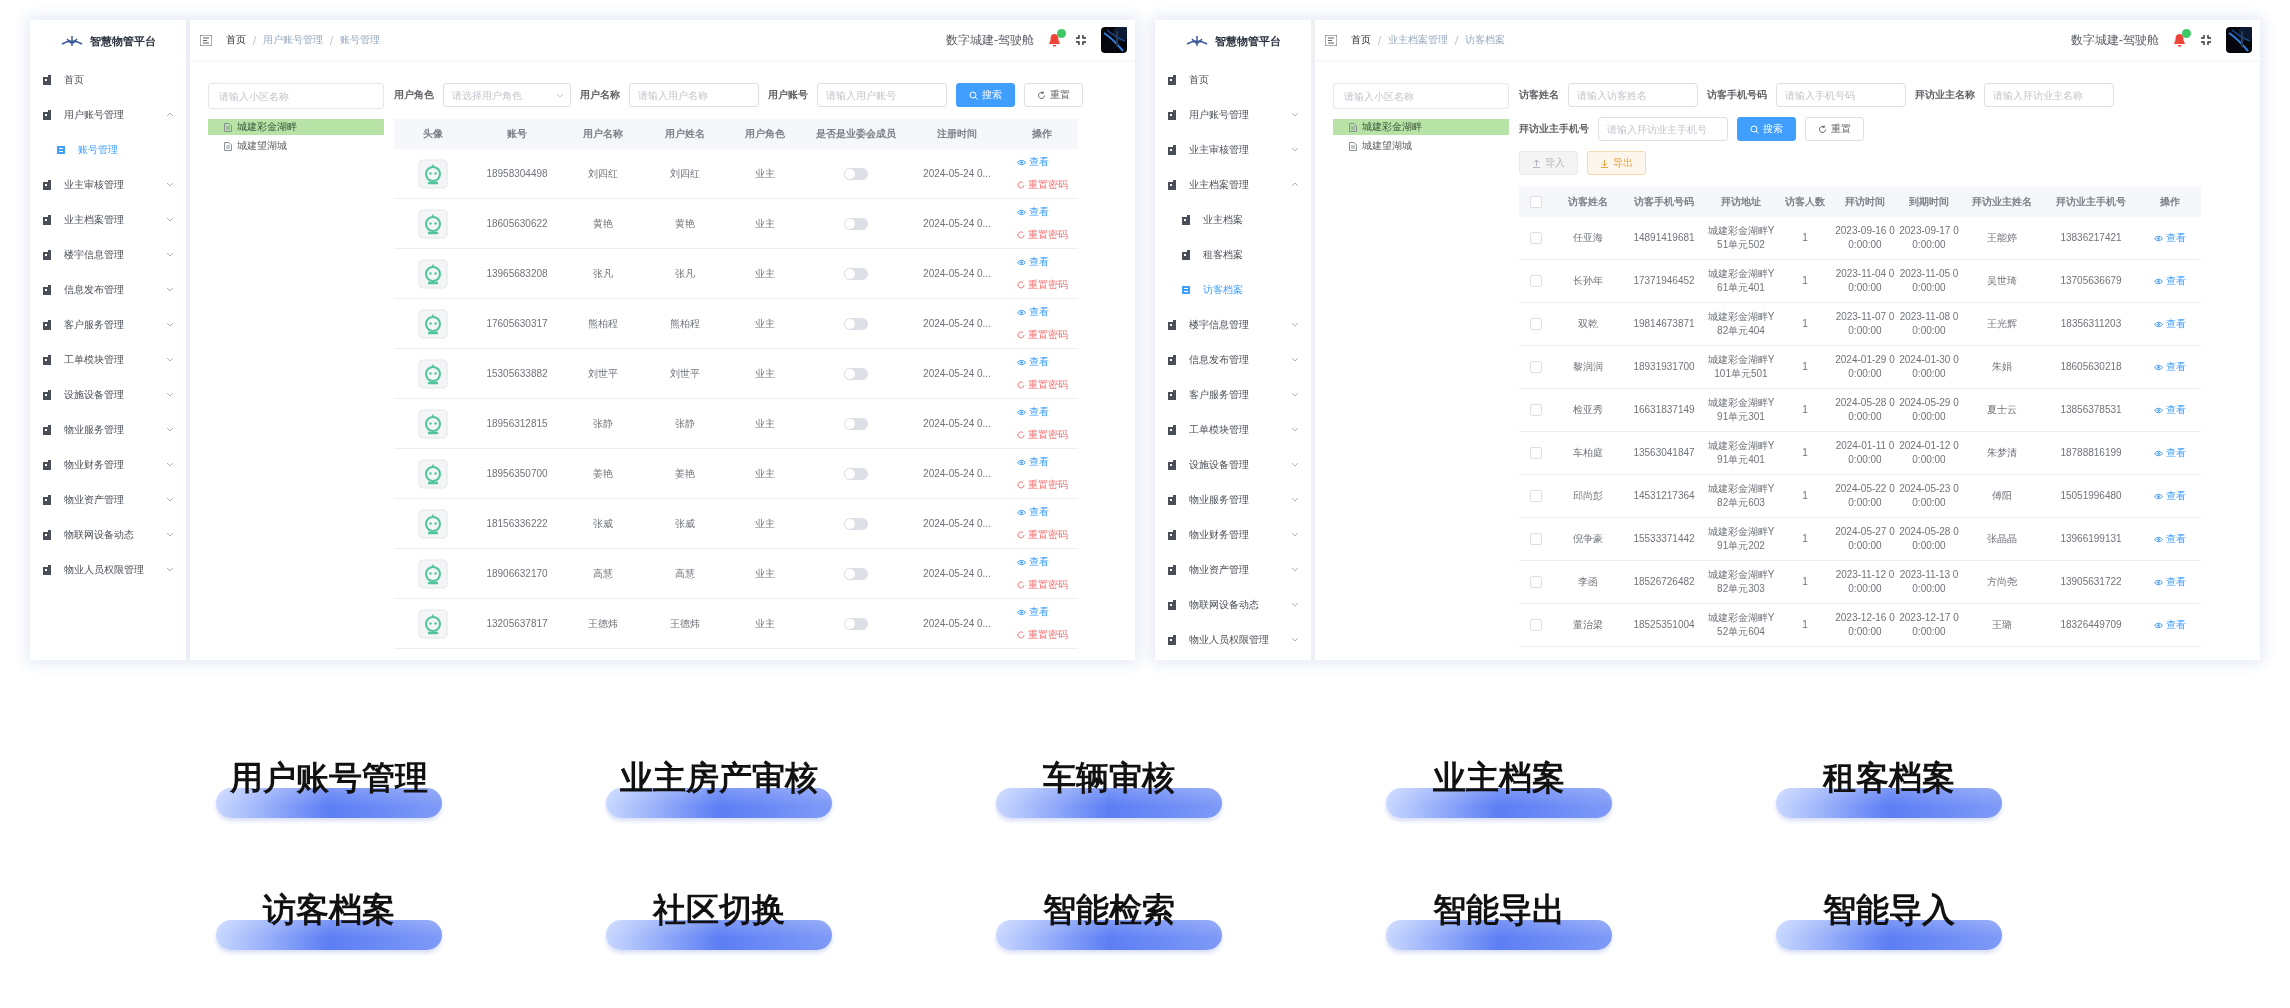 Image resolution: width=2290 pixels, height=1008 pixels. Describe the element at coordinates (1664, 281) in the screenshot. I see `table-cell: 17371946452` at that location.